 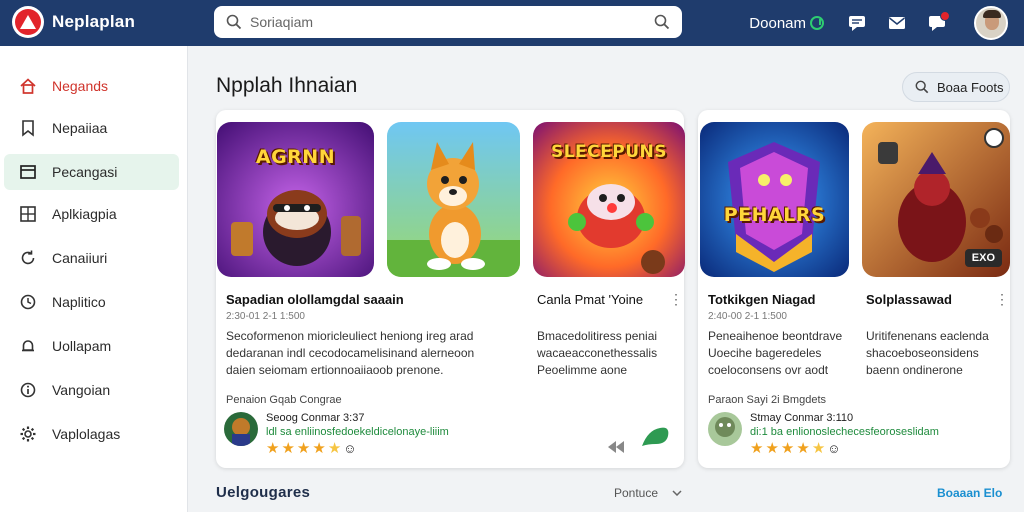 I want to click on controller-icon, so click(x=655, y=439).